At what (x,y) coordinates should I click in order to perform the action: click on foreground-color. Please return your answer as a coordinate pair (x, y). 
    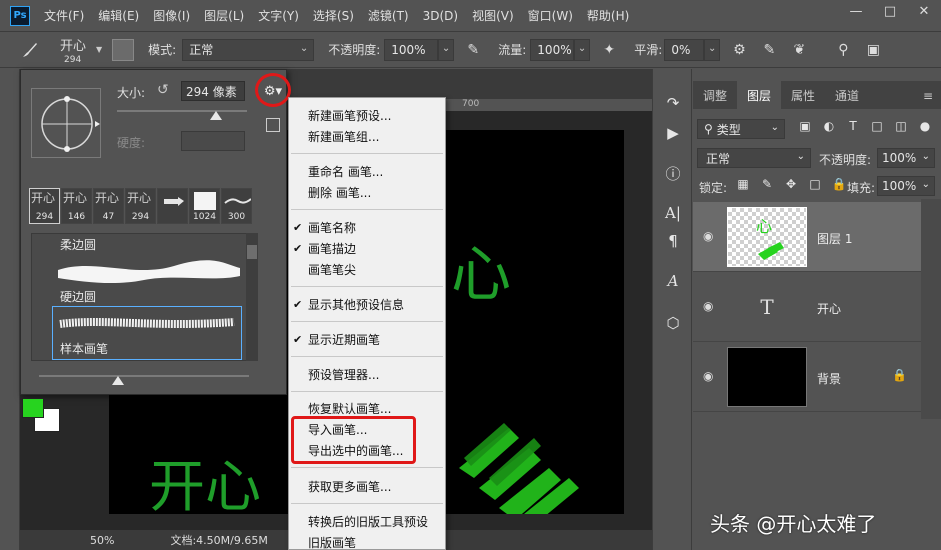
    Looking at the image, I should click on (33, 408).